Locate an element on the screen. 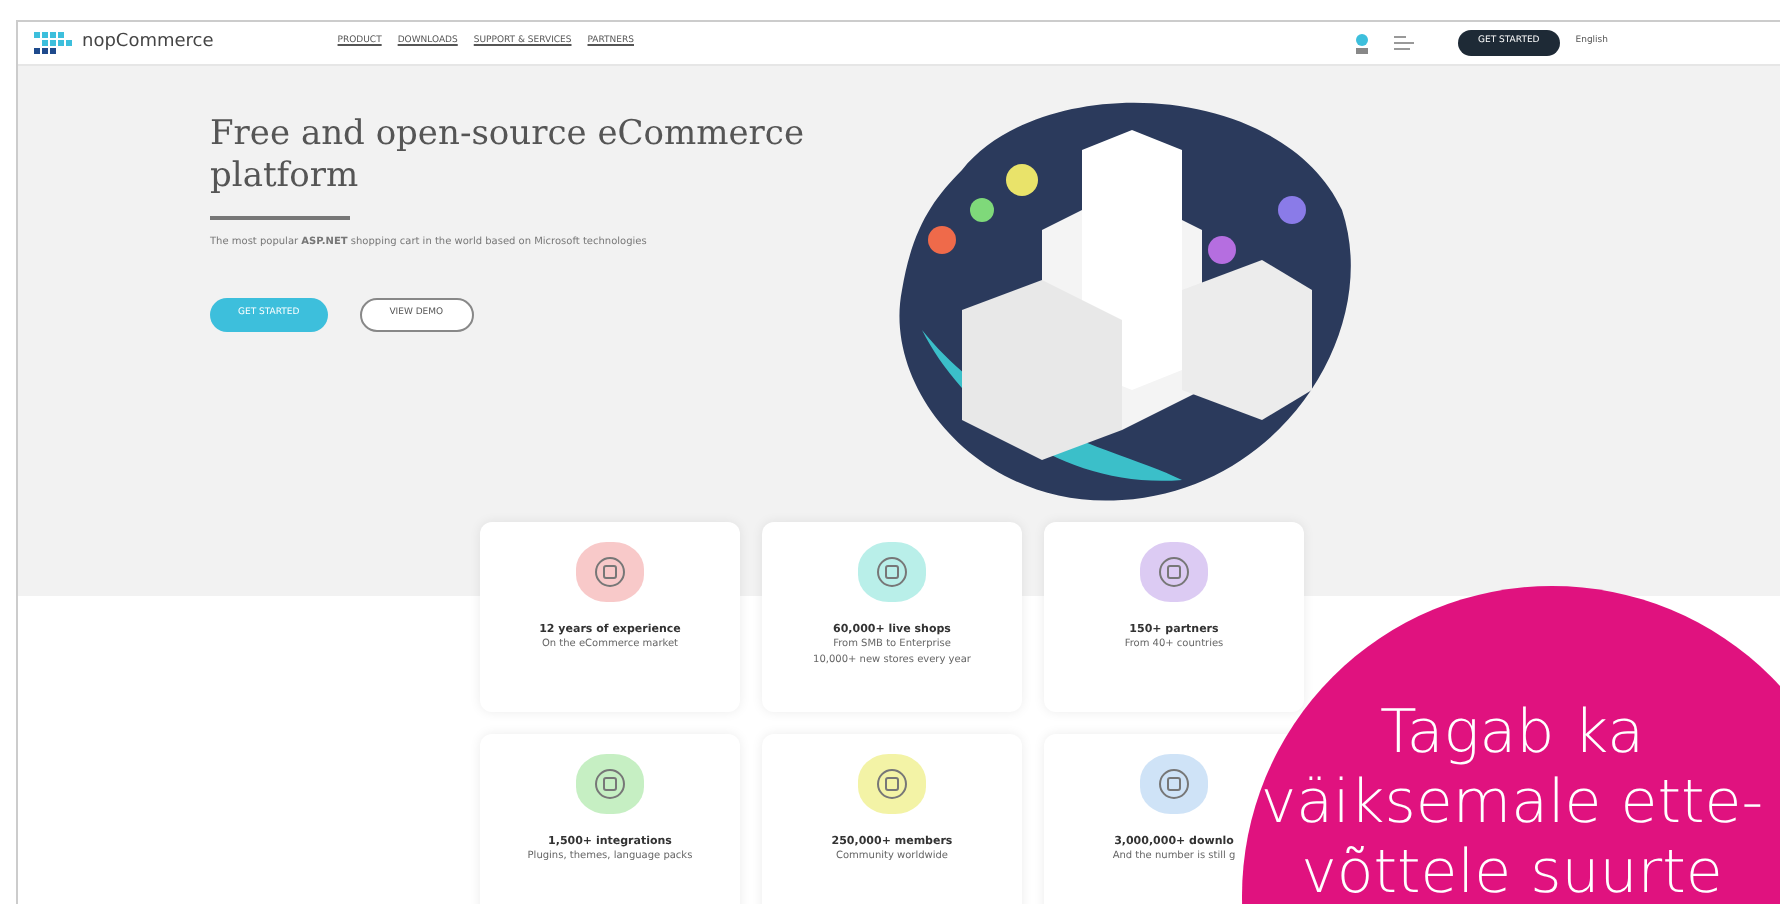 This screenshot has height=904, width=1780. hero-title: Free and open-source eCommerce platform is located at coordinates (508, 156).